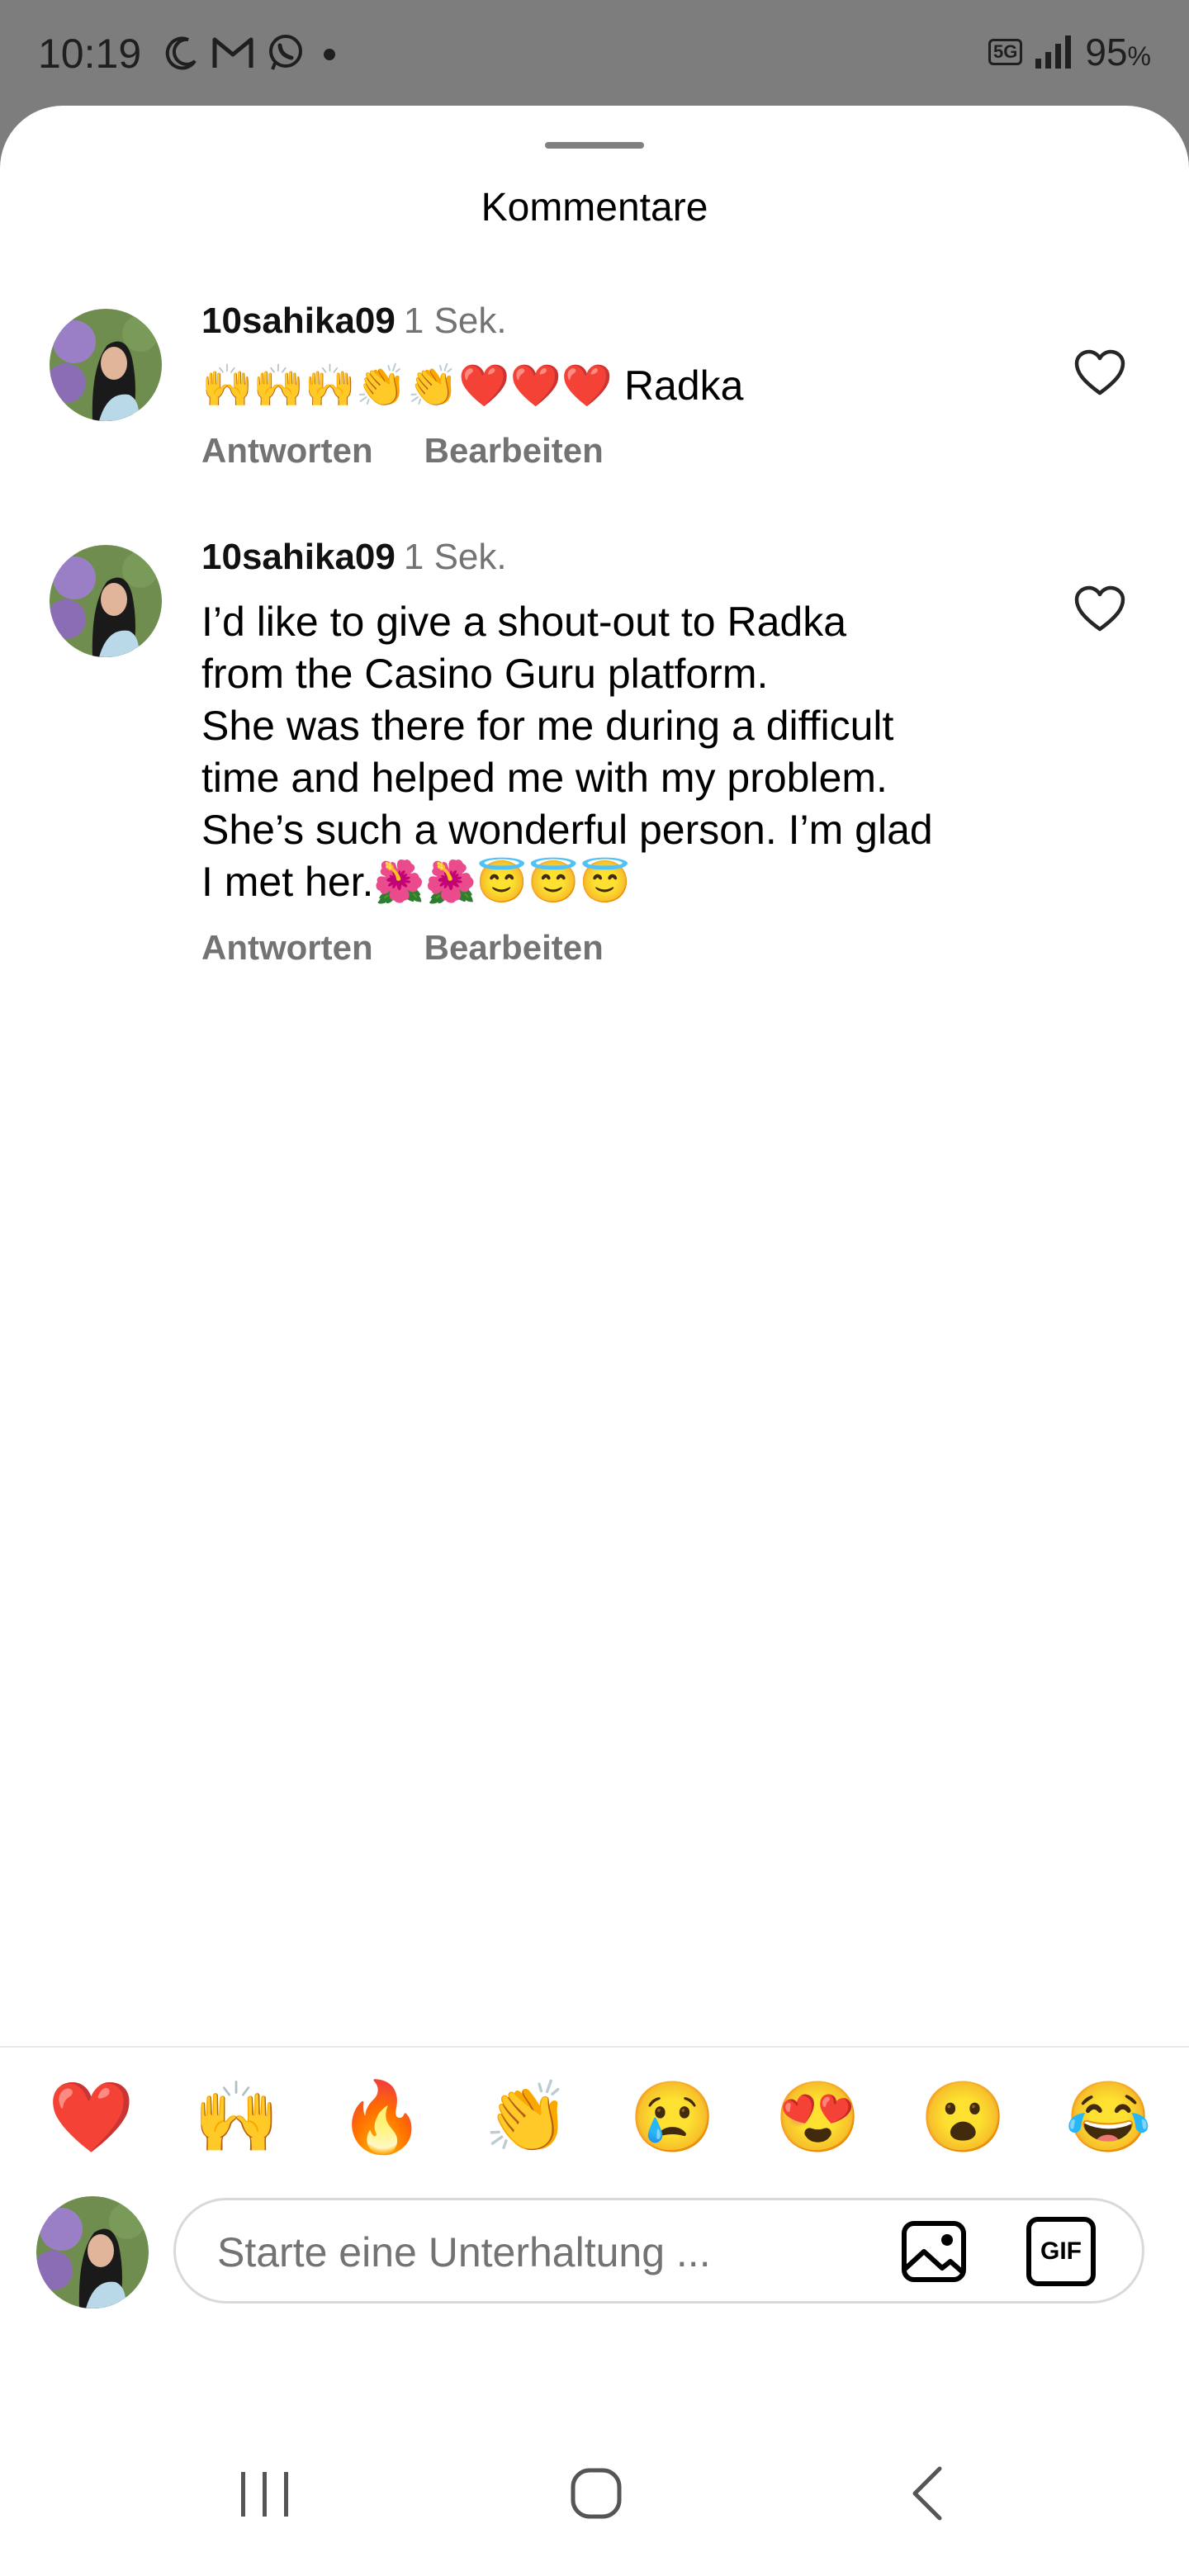 This screenshot has height=2576, width=1189. What do you see at coordinates (232, 52) in the screenshot?
I see `gmail-icon` at bounding box center [232, 52].